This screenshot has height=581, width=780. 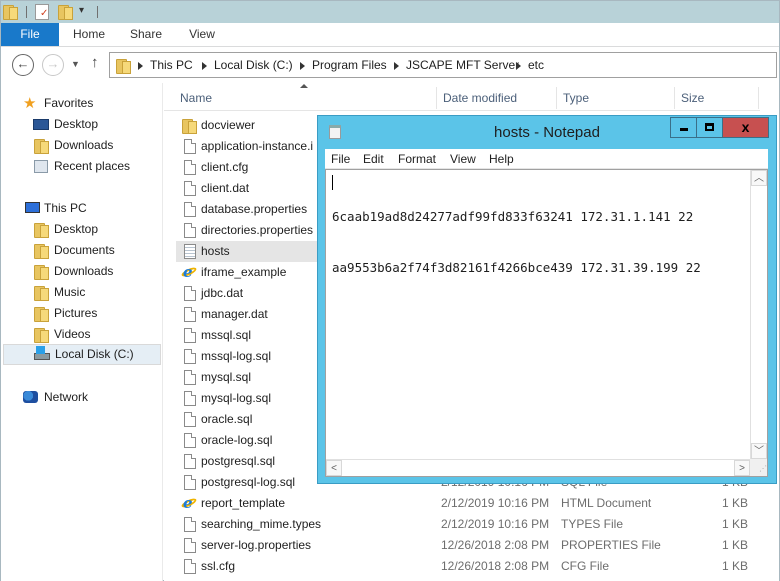 I want to click on nav-pc-local-disk: Local Disk (C:), so click(x=82, y=354).